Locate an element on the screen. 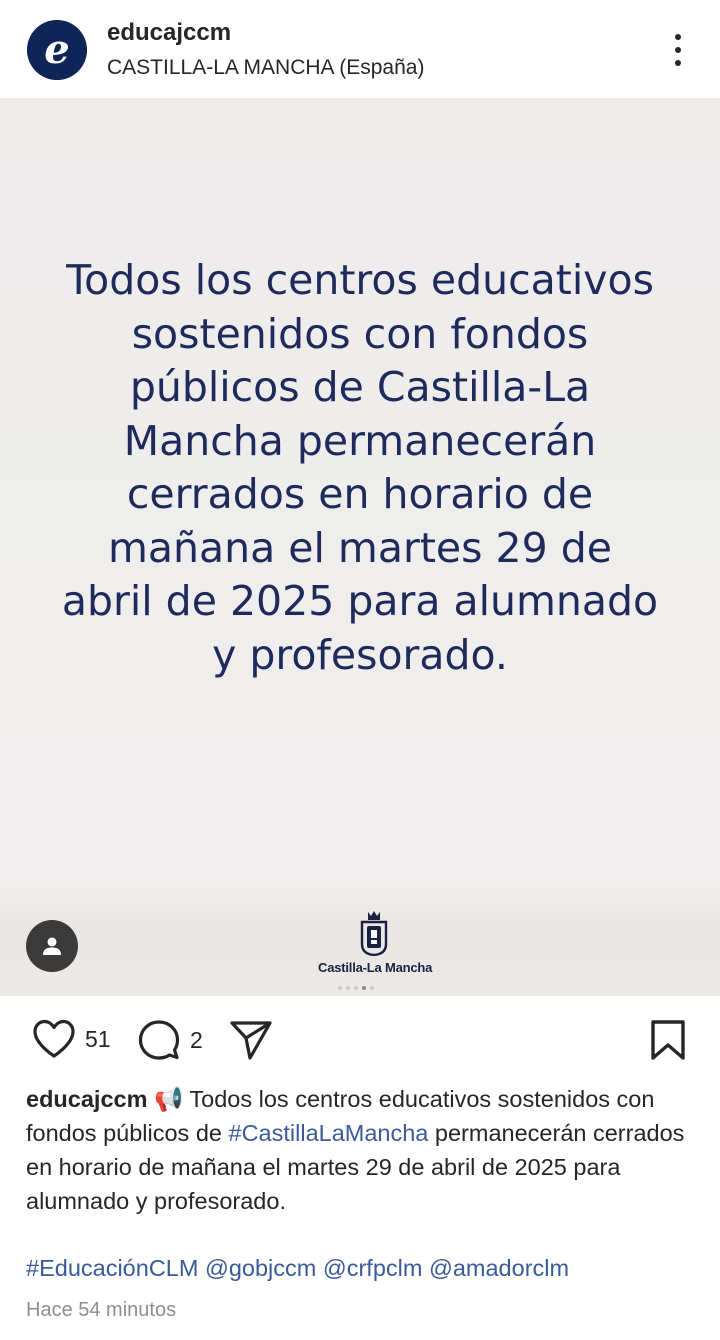 Image resolution: width=720 pixels, height=1340 pixels. header-location: CASTILLA-LA MANCHA (España) is located at coordinates (265, 68).